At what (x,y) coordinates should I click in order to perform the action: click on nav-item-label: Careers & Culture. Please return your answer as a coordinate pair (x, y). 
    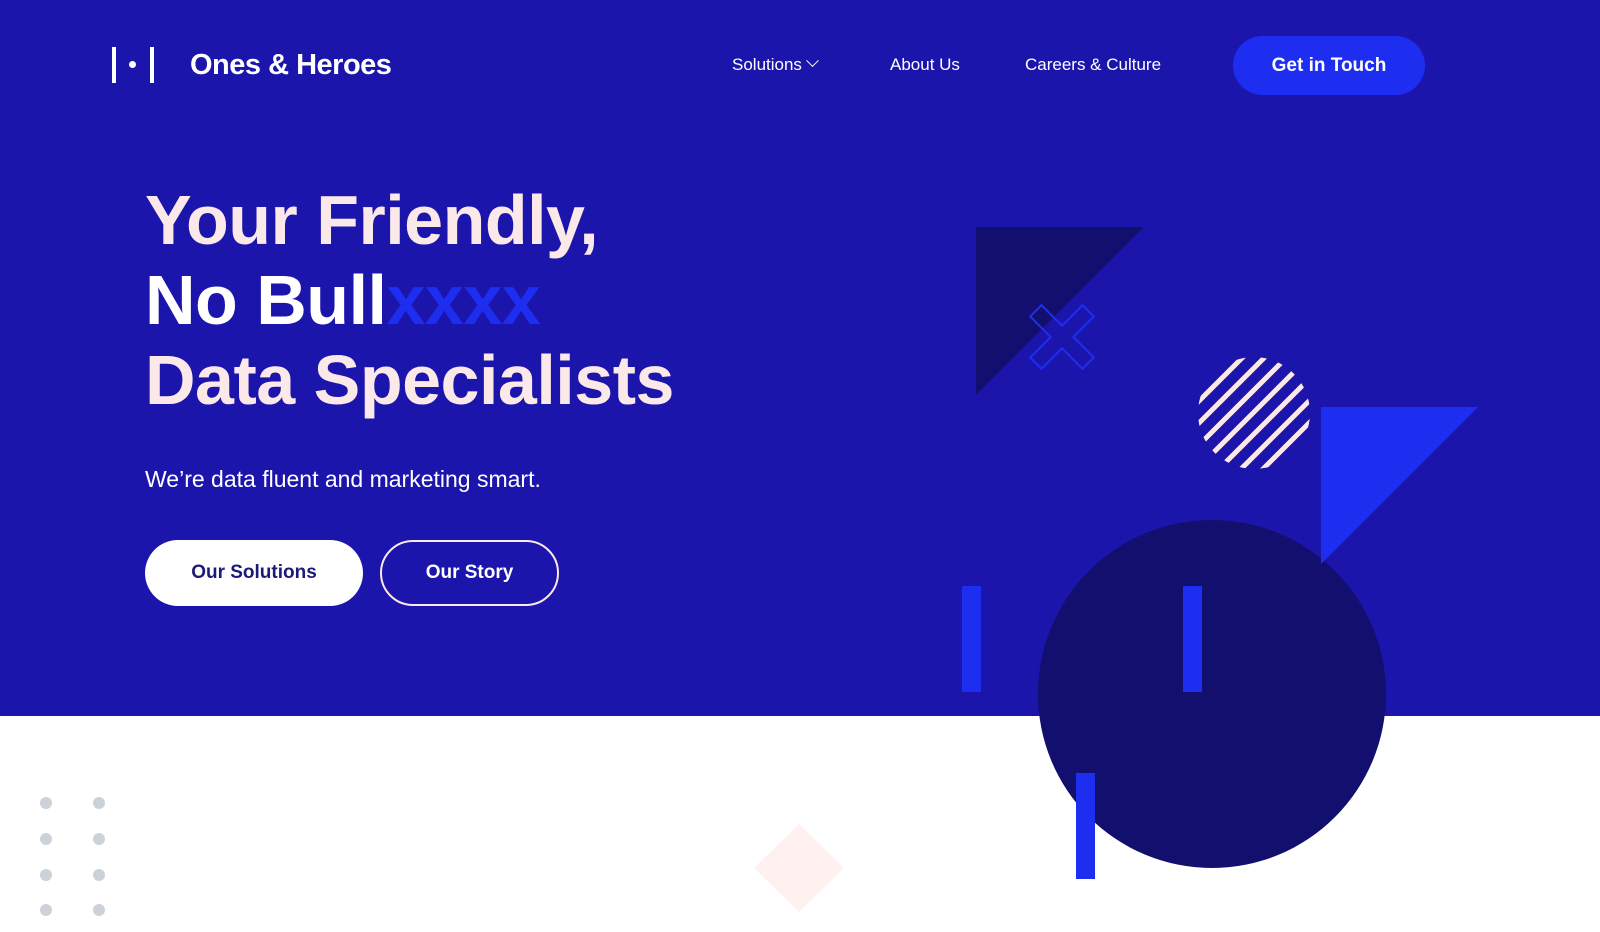
    Looking at the image, I should click on (1093, 64).